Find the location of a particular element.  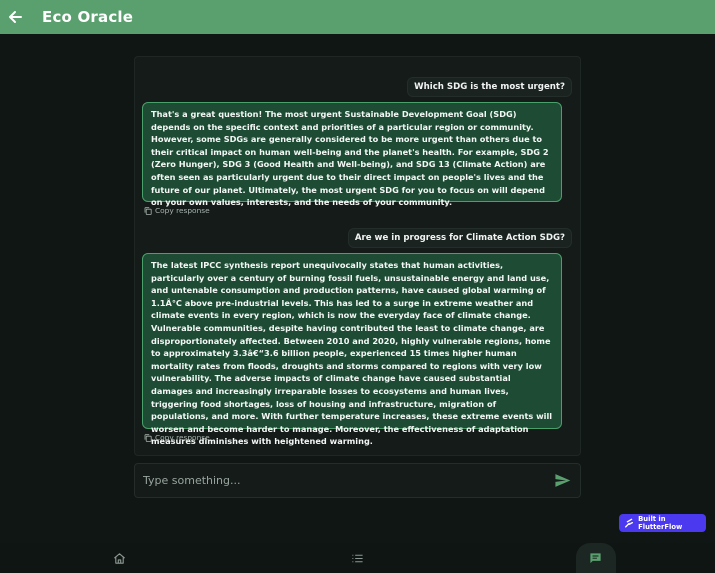

send-button is located at coordinates (562, 480).